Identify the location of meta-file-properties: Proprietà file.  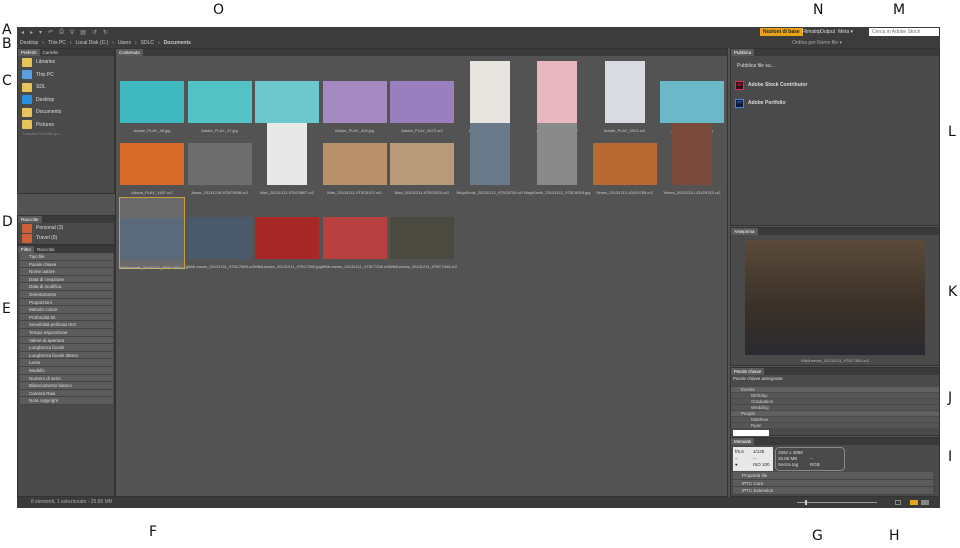
(833, 476).